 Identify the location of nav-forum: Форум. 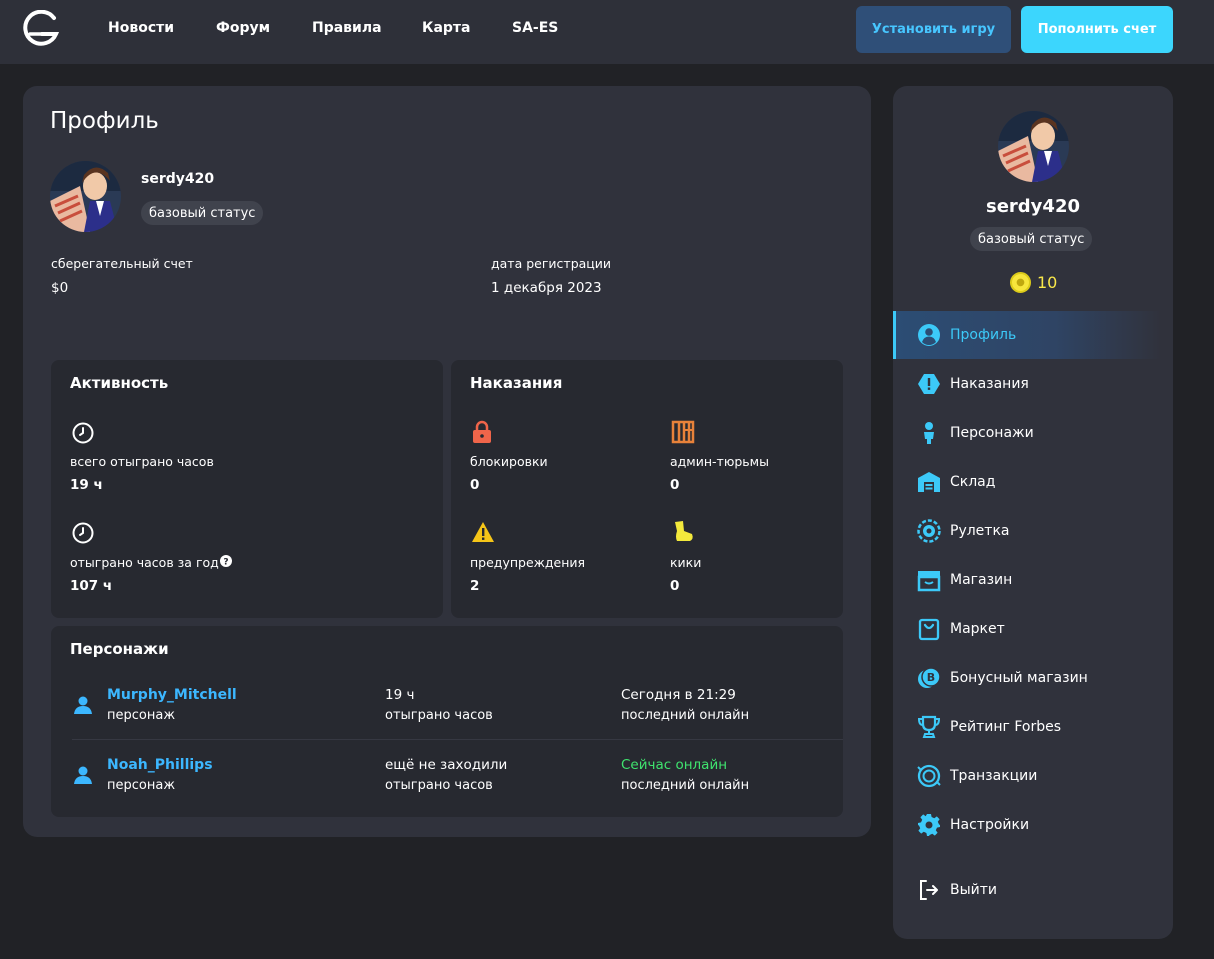
(243, 28).